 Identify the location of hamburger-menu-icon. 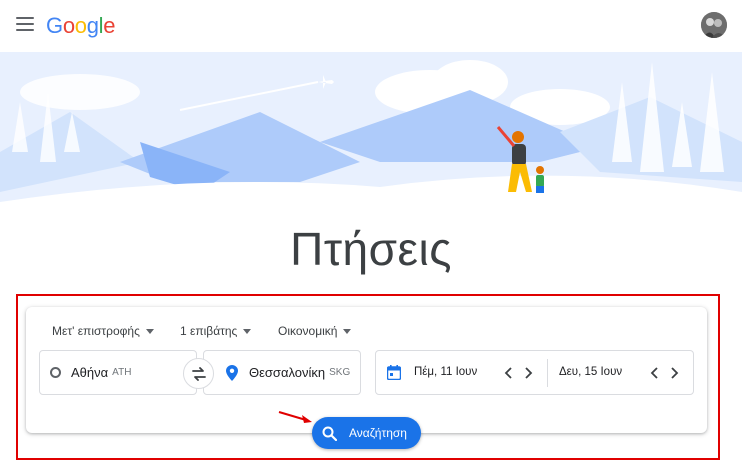
(25, 24).